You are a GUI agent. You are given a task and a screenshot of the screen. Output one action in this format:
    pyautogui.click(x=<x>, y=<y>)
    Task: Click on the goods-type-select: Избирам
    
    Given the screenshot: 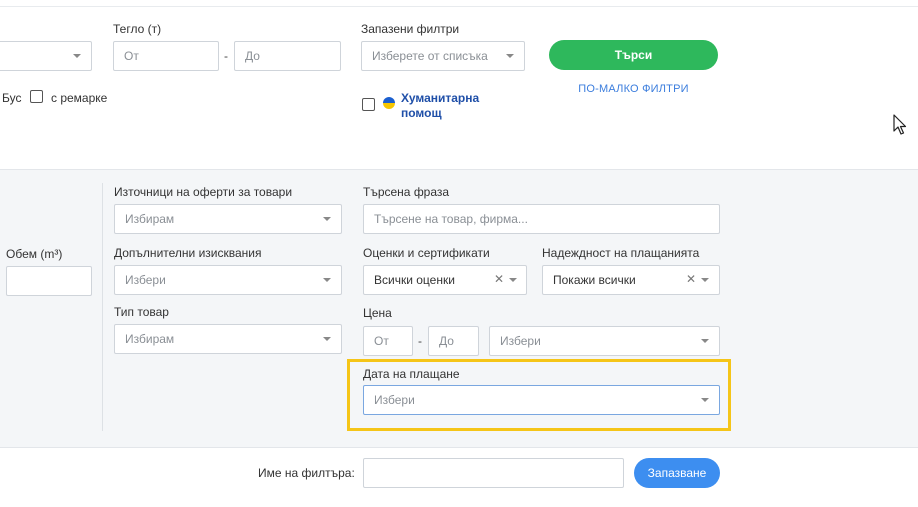 What is the action you would take?
    pyautogui.click(x=228, y=339)
    